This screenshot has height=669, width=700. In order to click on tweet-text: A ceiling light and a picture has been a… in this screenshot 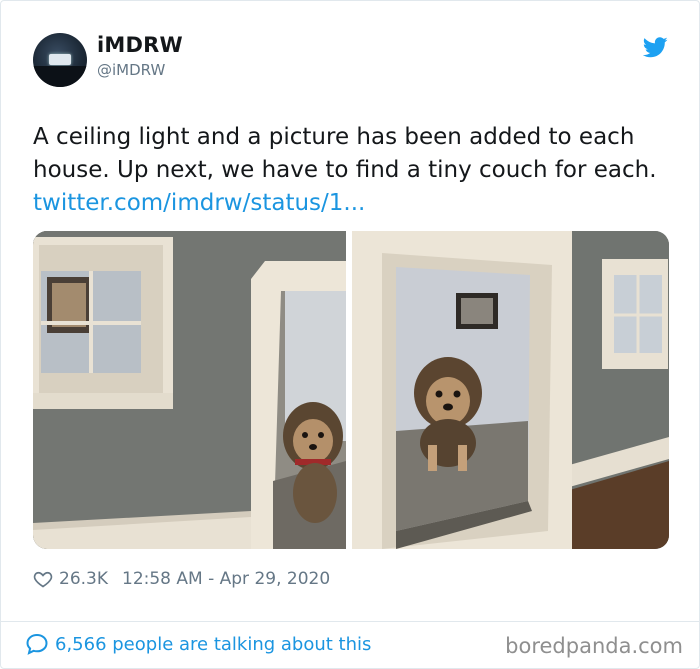, I will do `click(353, 170)`.